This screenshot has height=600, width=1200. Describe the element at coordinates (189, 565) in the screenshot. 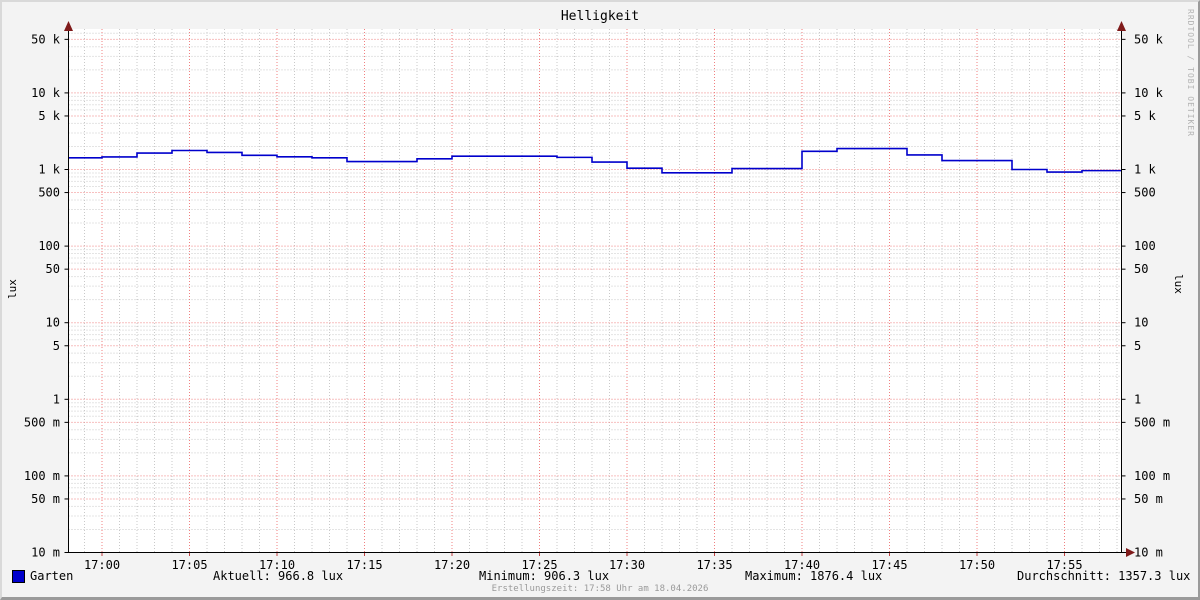

I see `x-tick-label: 17:05` at that location.